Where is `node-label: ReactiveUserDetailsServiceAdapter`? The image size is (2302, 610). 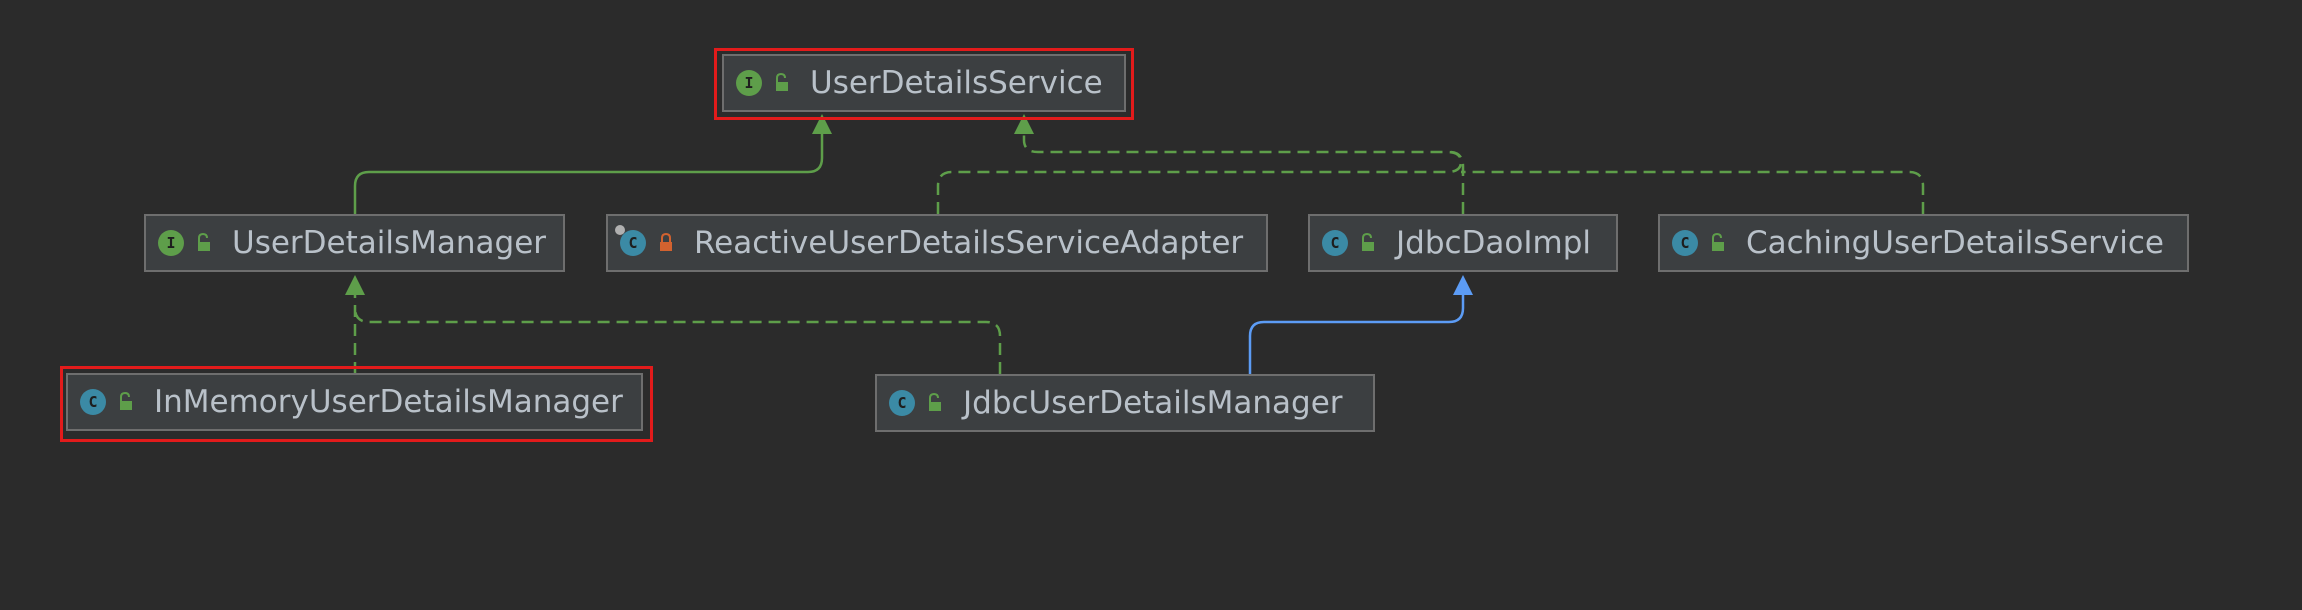
node-label: ReactiveUserDetailsServiceAdapter is located at coordinates (969, 243).